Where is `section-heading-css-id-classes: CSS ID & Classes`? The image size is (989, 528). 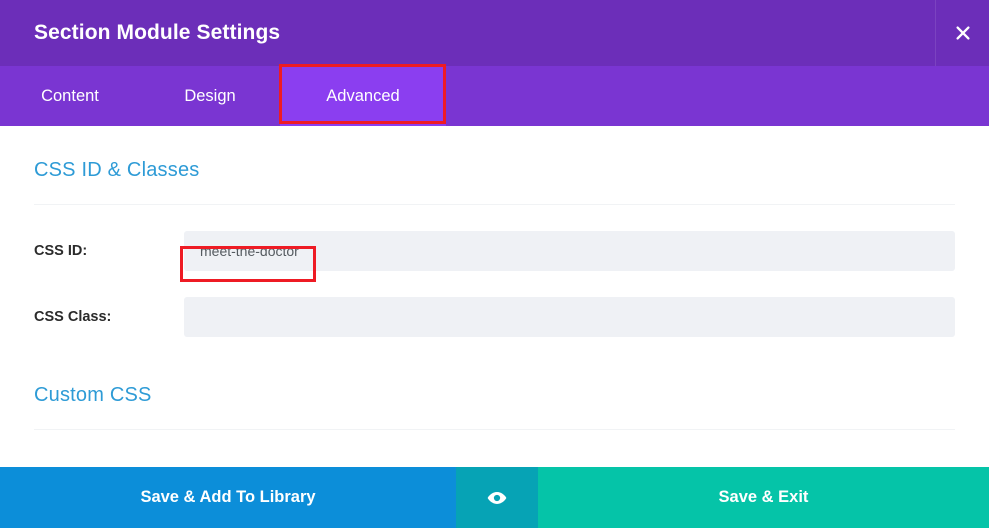 section-heading-css-id-classes: CSS ID & Classes is located at coordinates (117, 170).